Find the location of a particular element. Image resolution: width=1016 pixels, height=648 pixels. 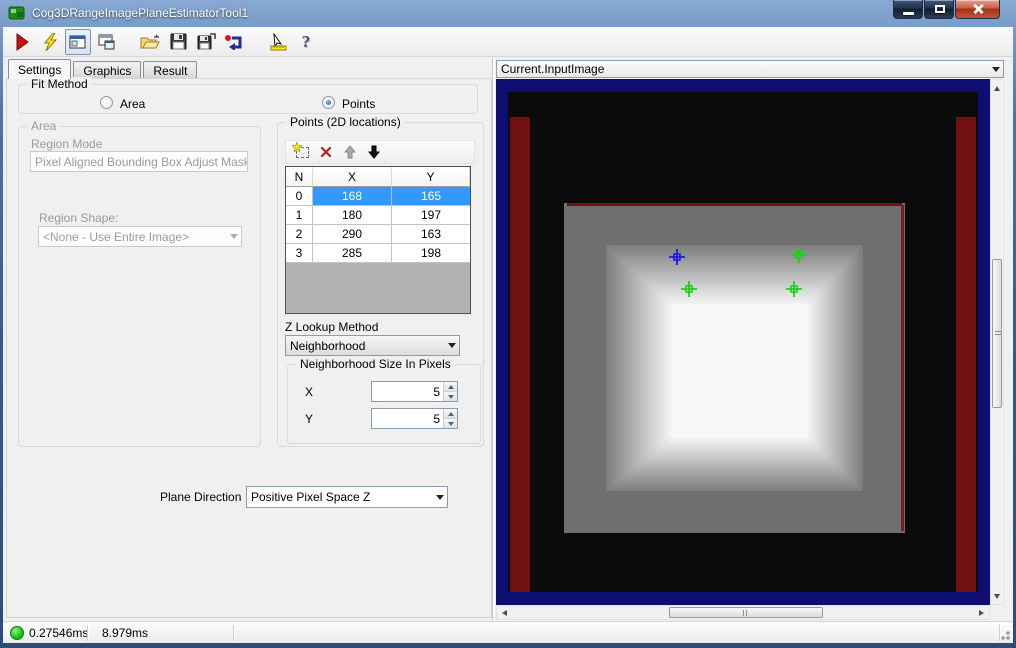

reset-icon is located at coordinates (233, 42).